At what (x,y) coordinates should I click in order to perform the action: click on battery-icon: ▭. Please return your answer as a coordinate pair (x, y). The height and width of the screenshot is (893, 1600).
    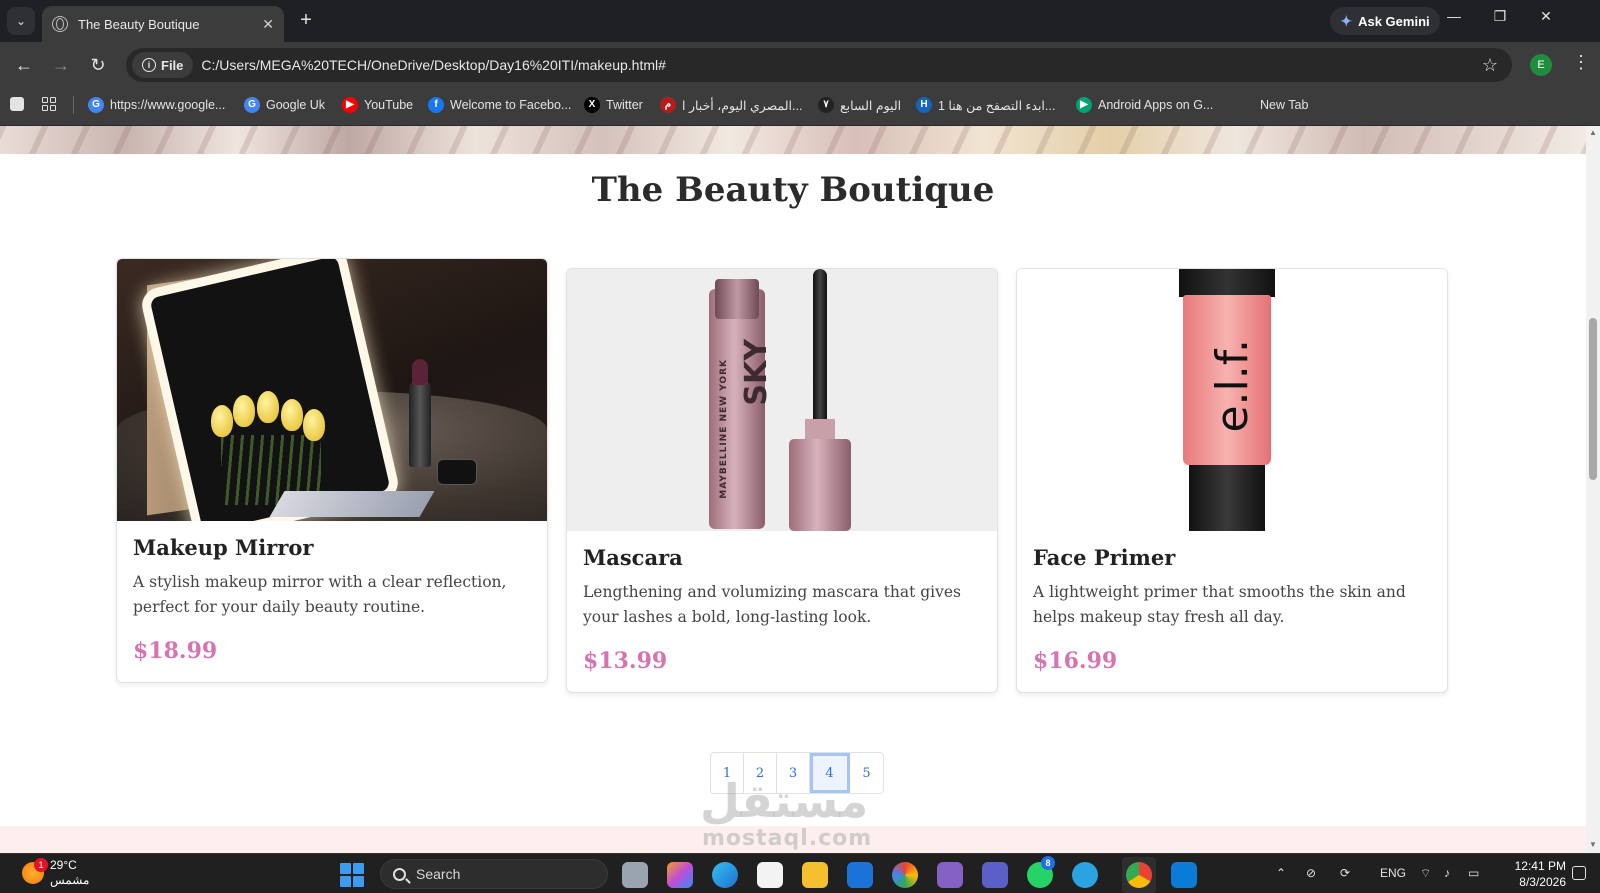
    Looking at the image, I should click on (1473, 873).